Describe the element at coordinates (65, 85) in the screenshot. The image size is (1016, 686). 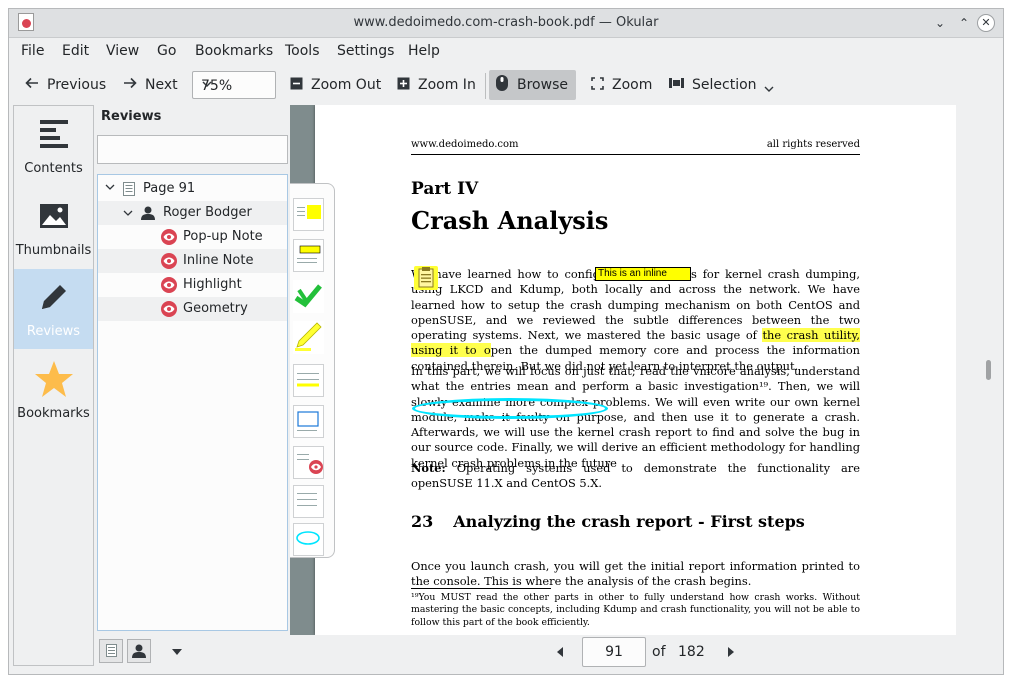
I see `previous-button: Previous` at that location.